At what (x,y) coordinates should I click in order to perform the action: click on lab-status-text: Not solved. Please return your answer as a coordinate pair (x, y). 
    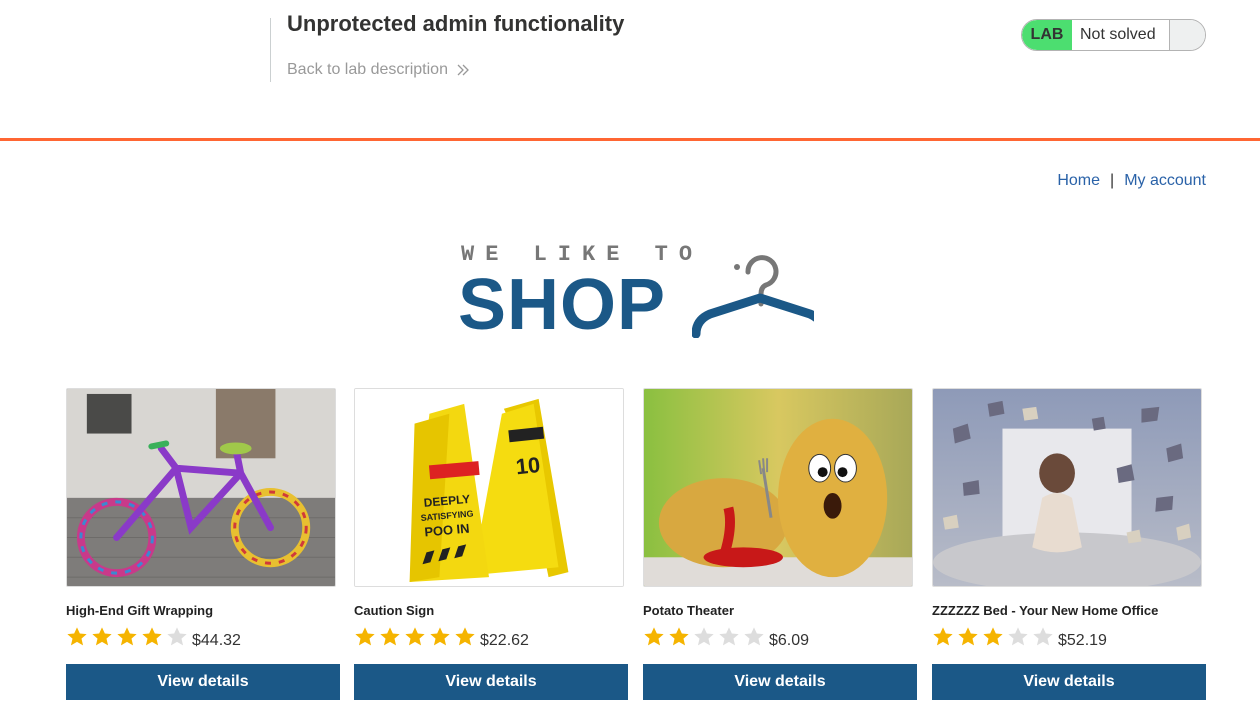
    Looking at the image, I should click on (1121, 35).